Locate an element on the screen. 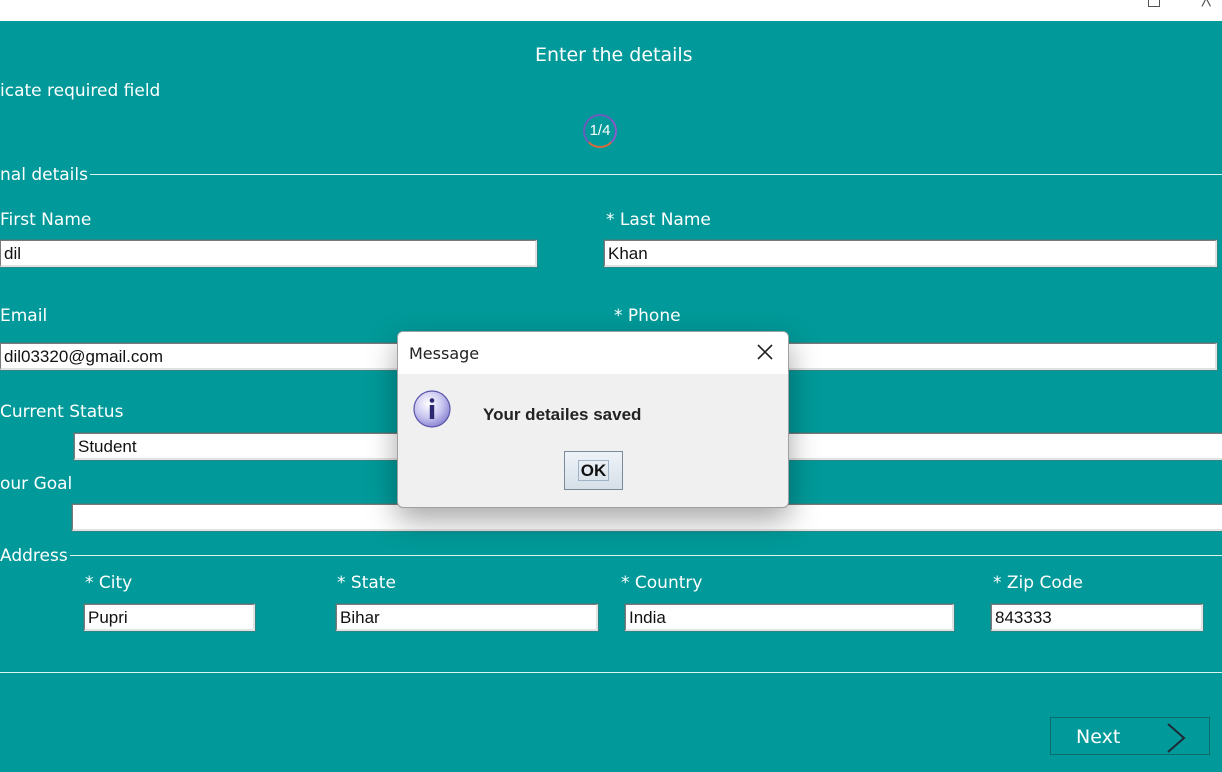  email-field: dil03320@gmail.com is located at coordinates (210, 356).